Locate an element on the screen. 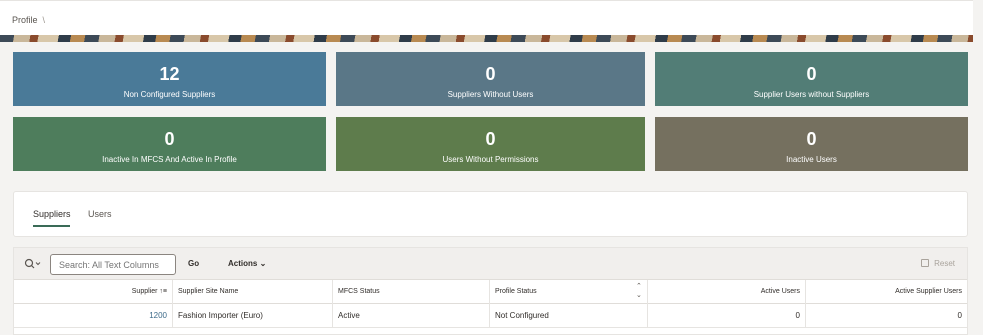 The image size is (983, 335). tile-inactive-in-mfcs: 0 Inactive In MFCS And Active In Profile is located at coordinates (169, 144).